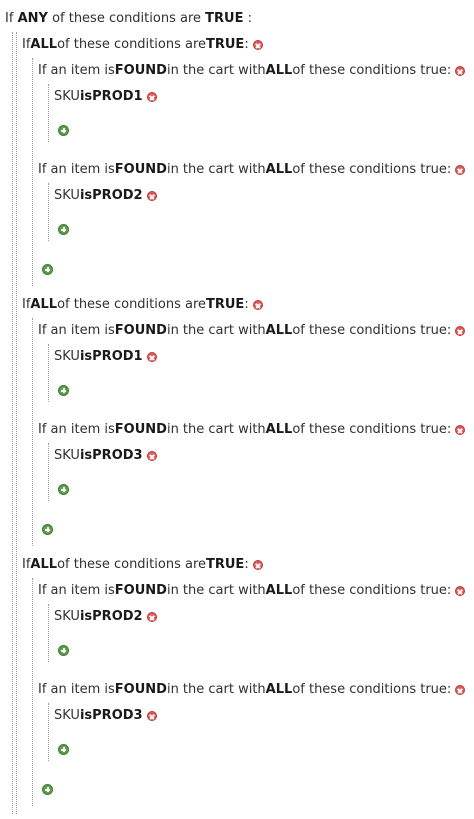 The height and width of the screenshot is (819, 474). Describe the element at coordinates (33, 18) in the screenshot. I see `aggregator-any: ANY` at that location.